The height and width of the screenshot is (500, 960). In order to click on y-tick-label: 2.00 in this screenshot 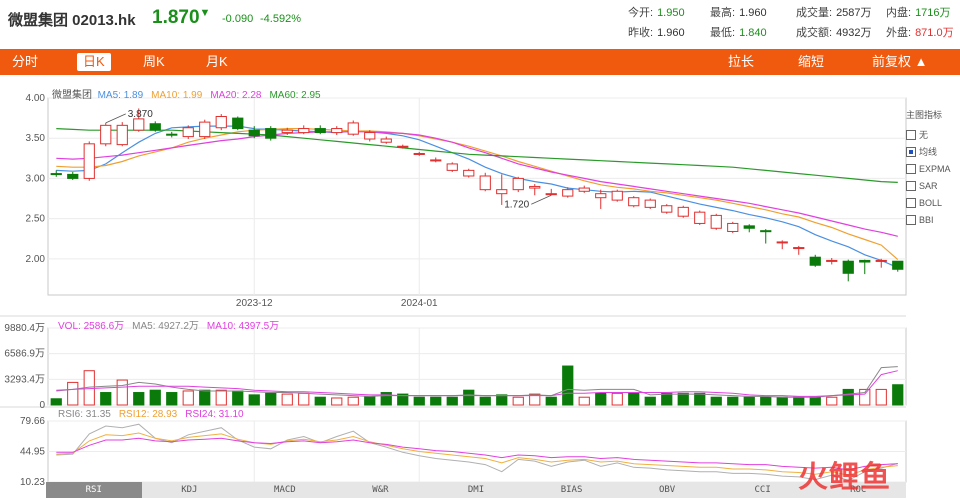, I will do `click(36, 259)`.